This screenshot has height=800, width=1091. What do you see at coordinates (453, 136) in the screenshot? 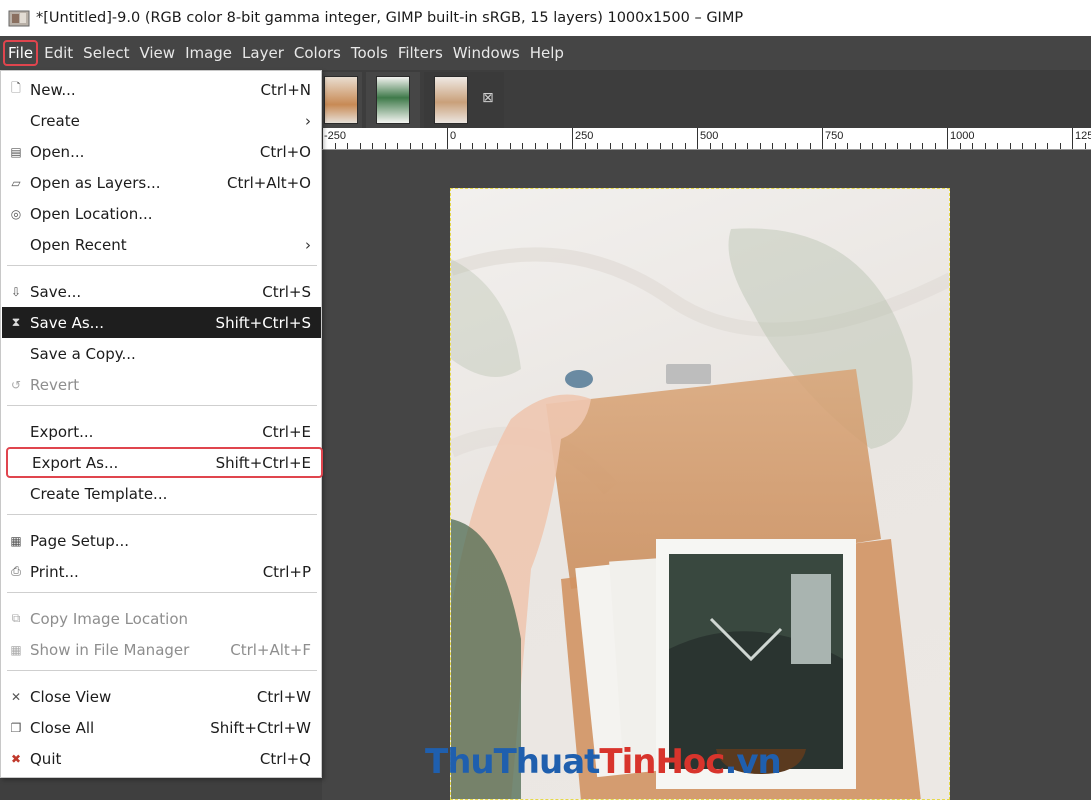
I see `ruler-label: 0` at bounding box center [453, 136].